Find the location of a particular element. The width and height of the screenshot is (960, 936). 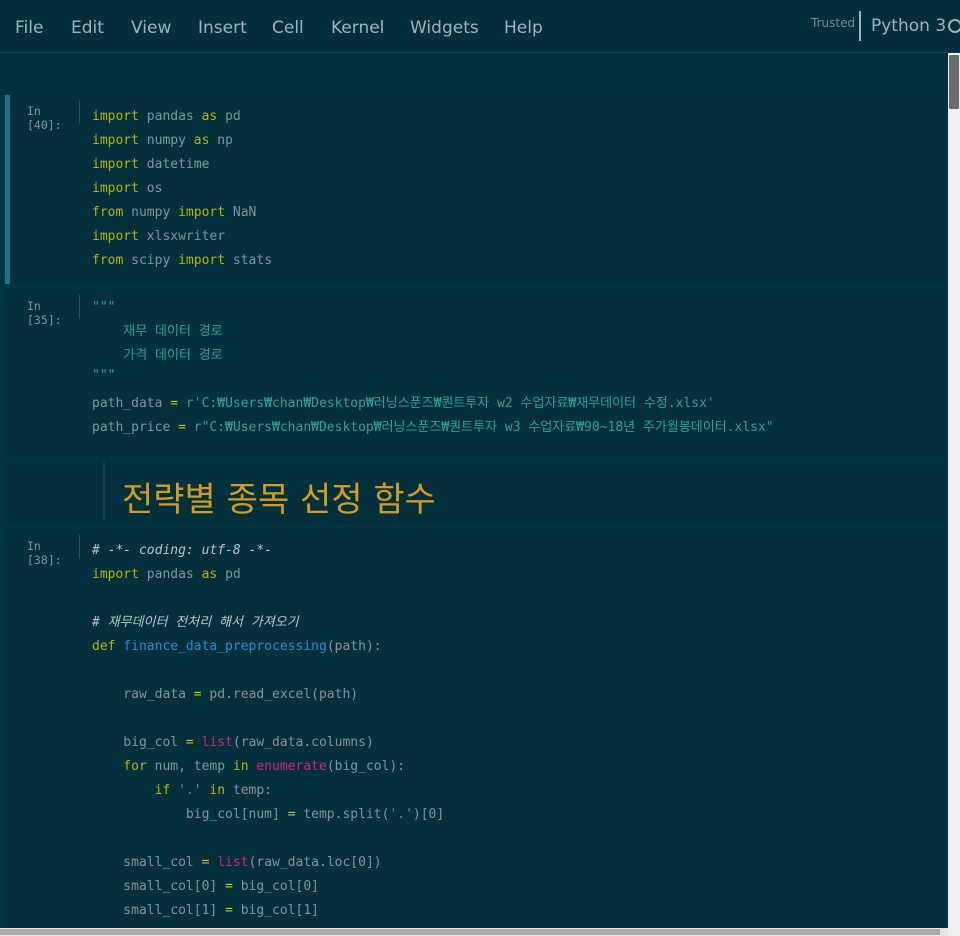

code-token: path_data is located at coordinates (131, 403).